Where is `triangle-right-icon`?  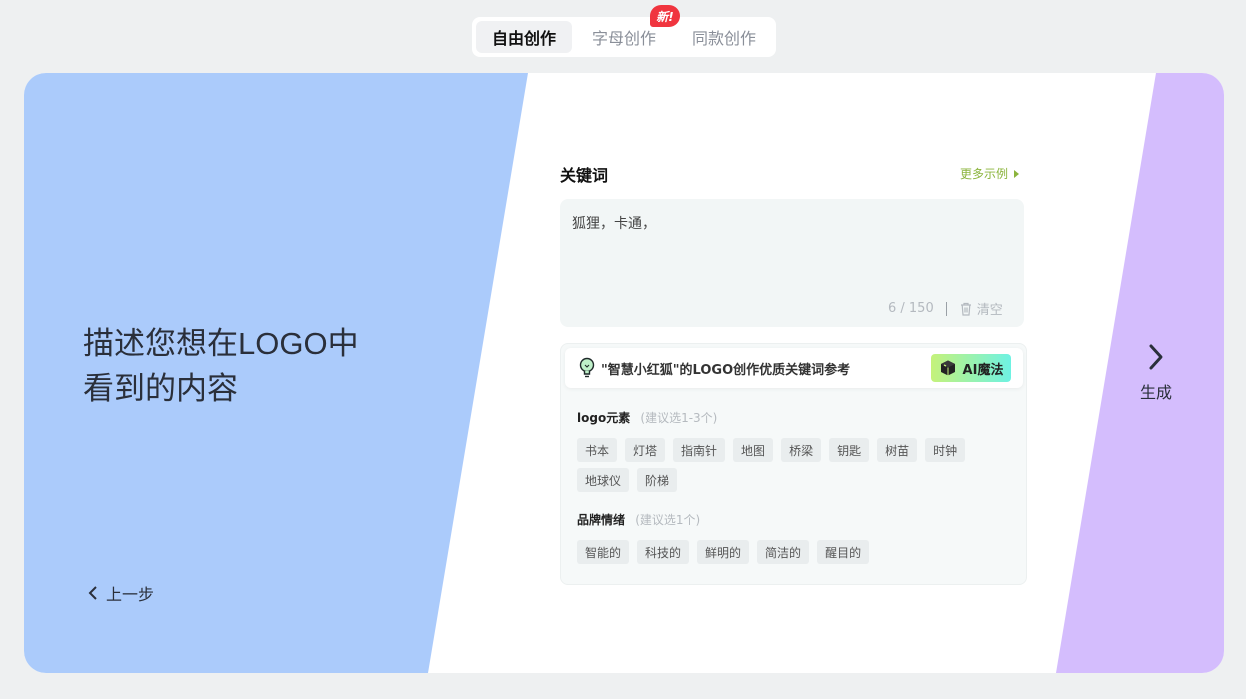 triangle-right-icon is located at coordinates (1017, 173).